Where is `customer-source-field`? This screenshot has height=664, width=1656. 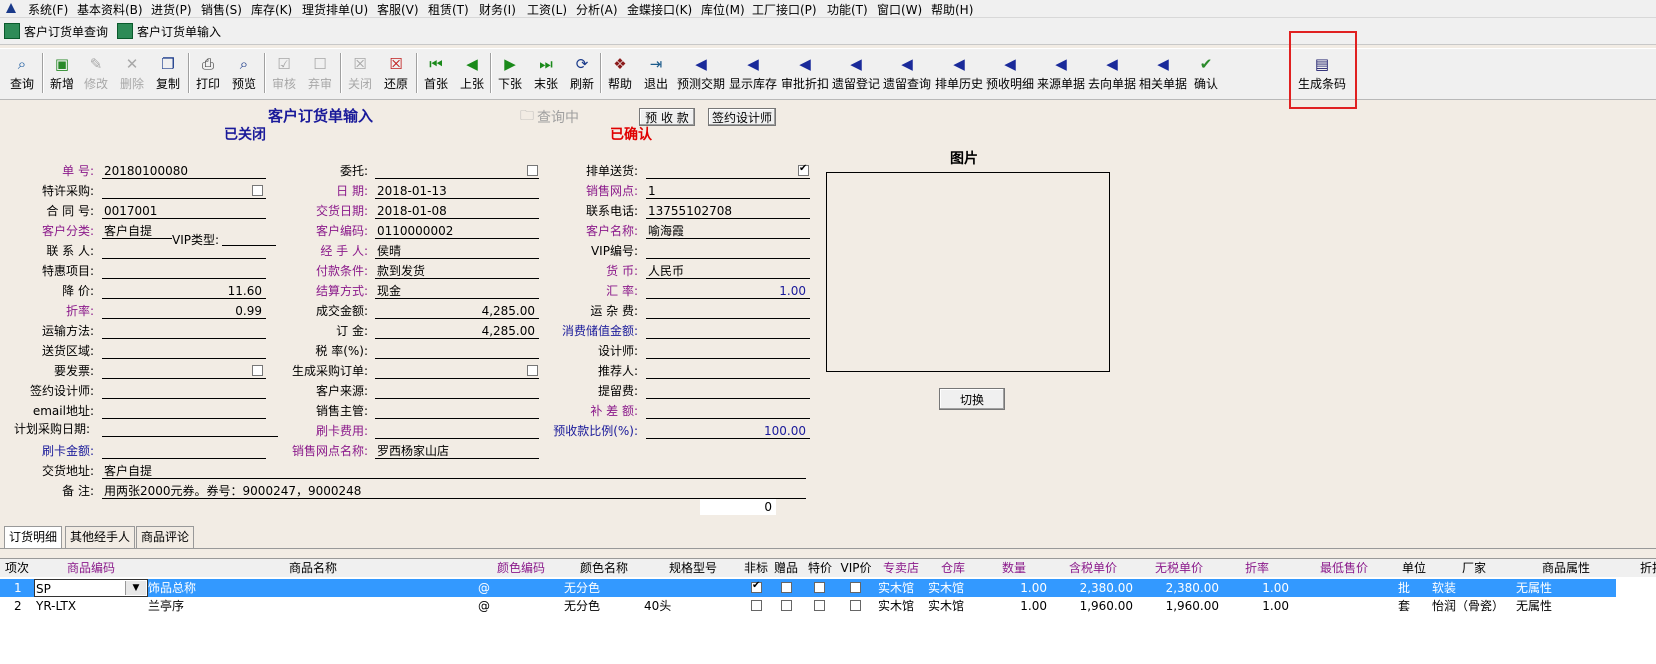 customer-source-field is located at coordinates (457, 391).